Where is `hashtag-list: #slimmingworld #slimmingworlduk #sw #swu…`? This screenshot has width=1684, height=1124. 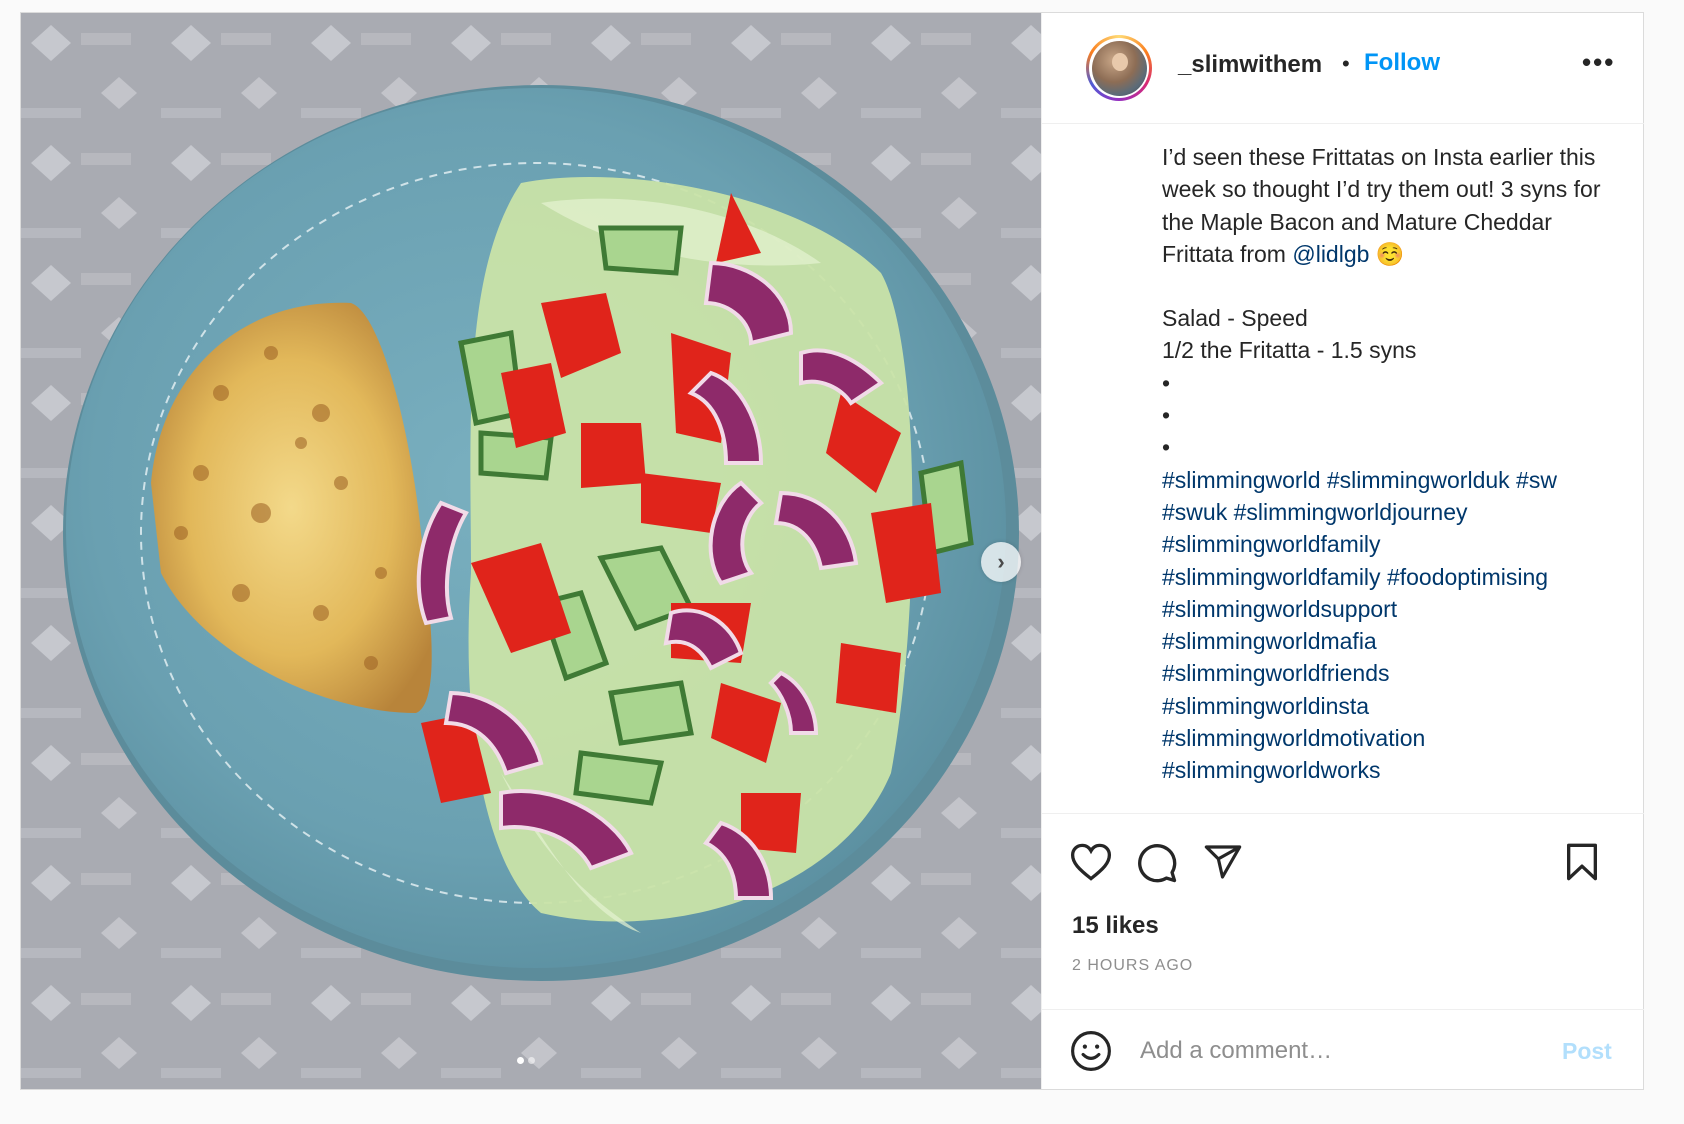 hashtag-list: #slimmingworld #slimmingworlduk #sw #swu… is located at coordinates (1391, 625).